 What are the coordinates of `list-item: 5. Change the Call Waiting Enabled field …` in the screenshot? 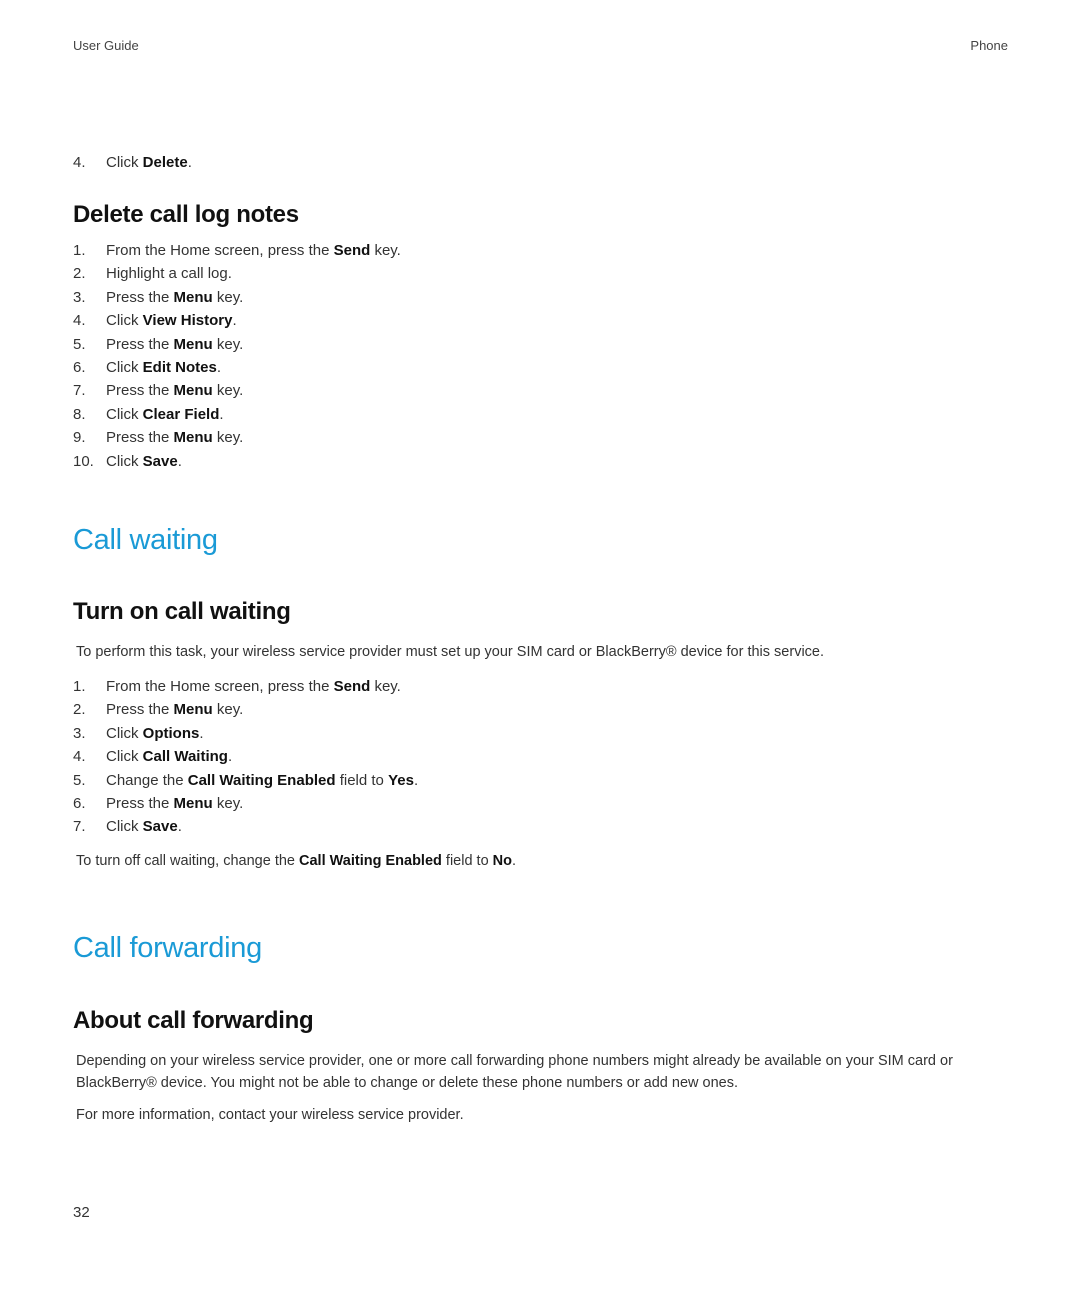 It's located at (245, 780).